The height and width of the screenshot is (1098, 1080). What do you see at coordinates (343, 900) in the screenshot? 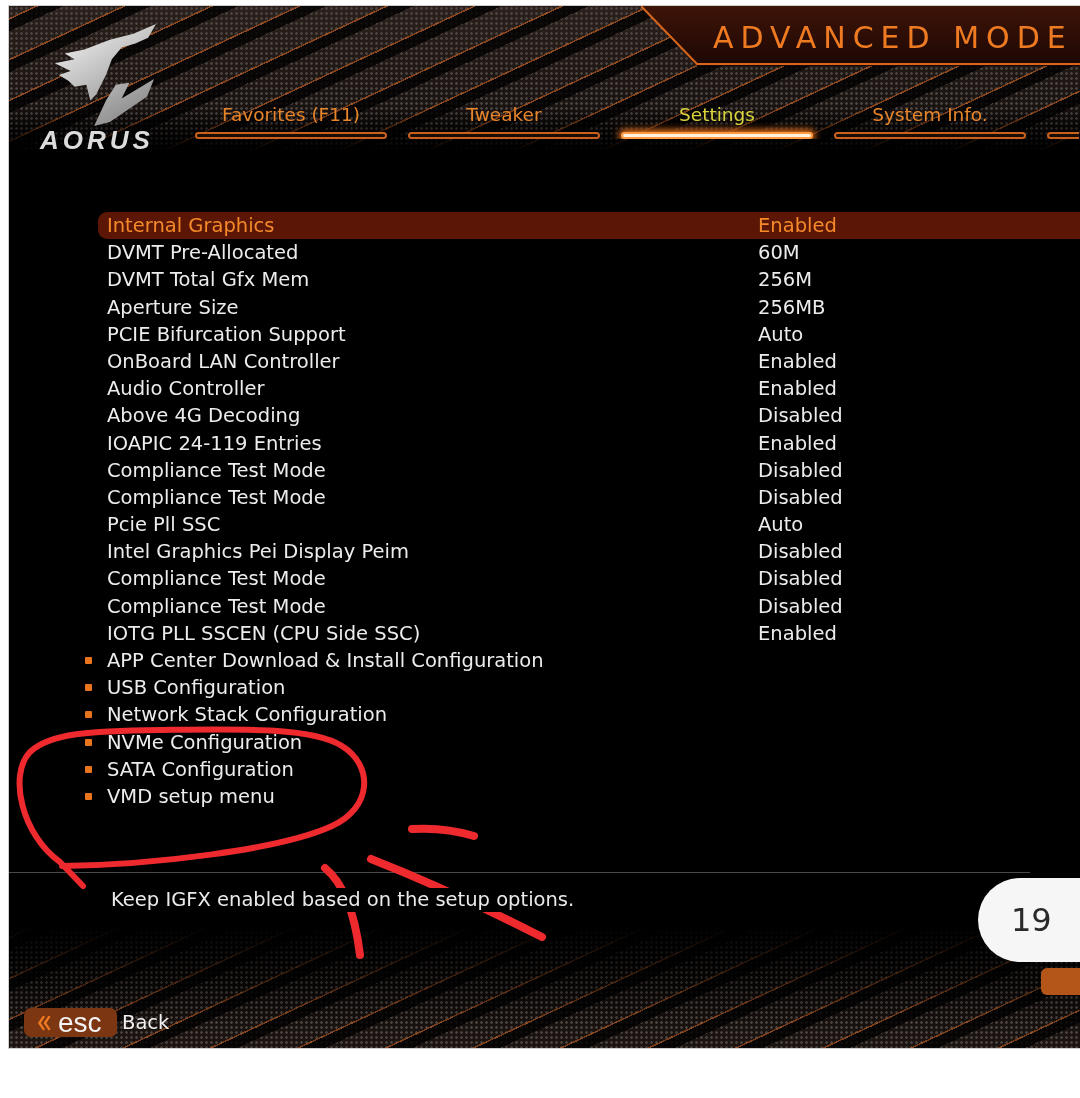
I see `help-text: Keep IGFX enabled based on the setup options.` at bounding box center [343, 900].